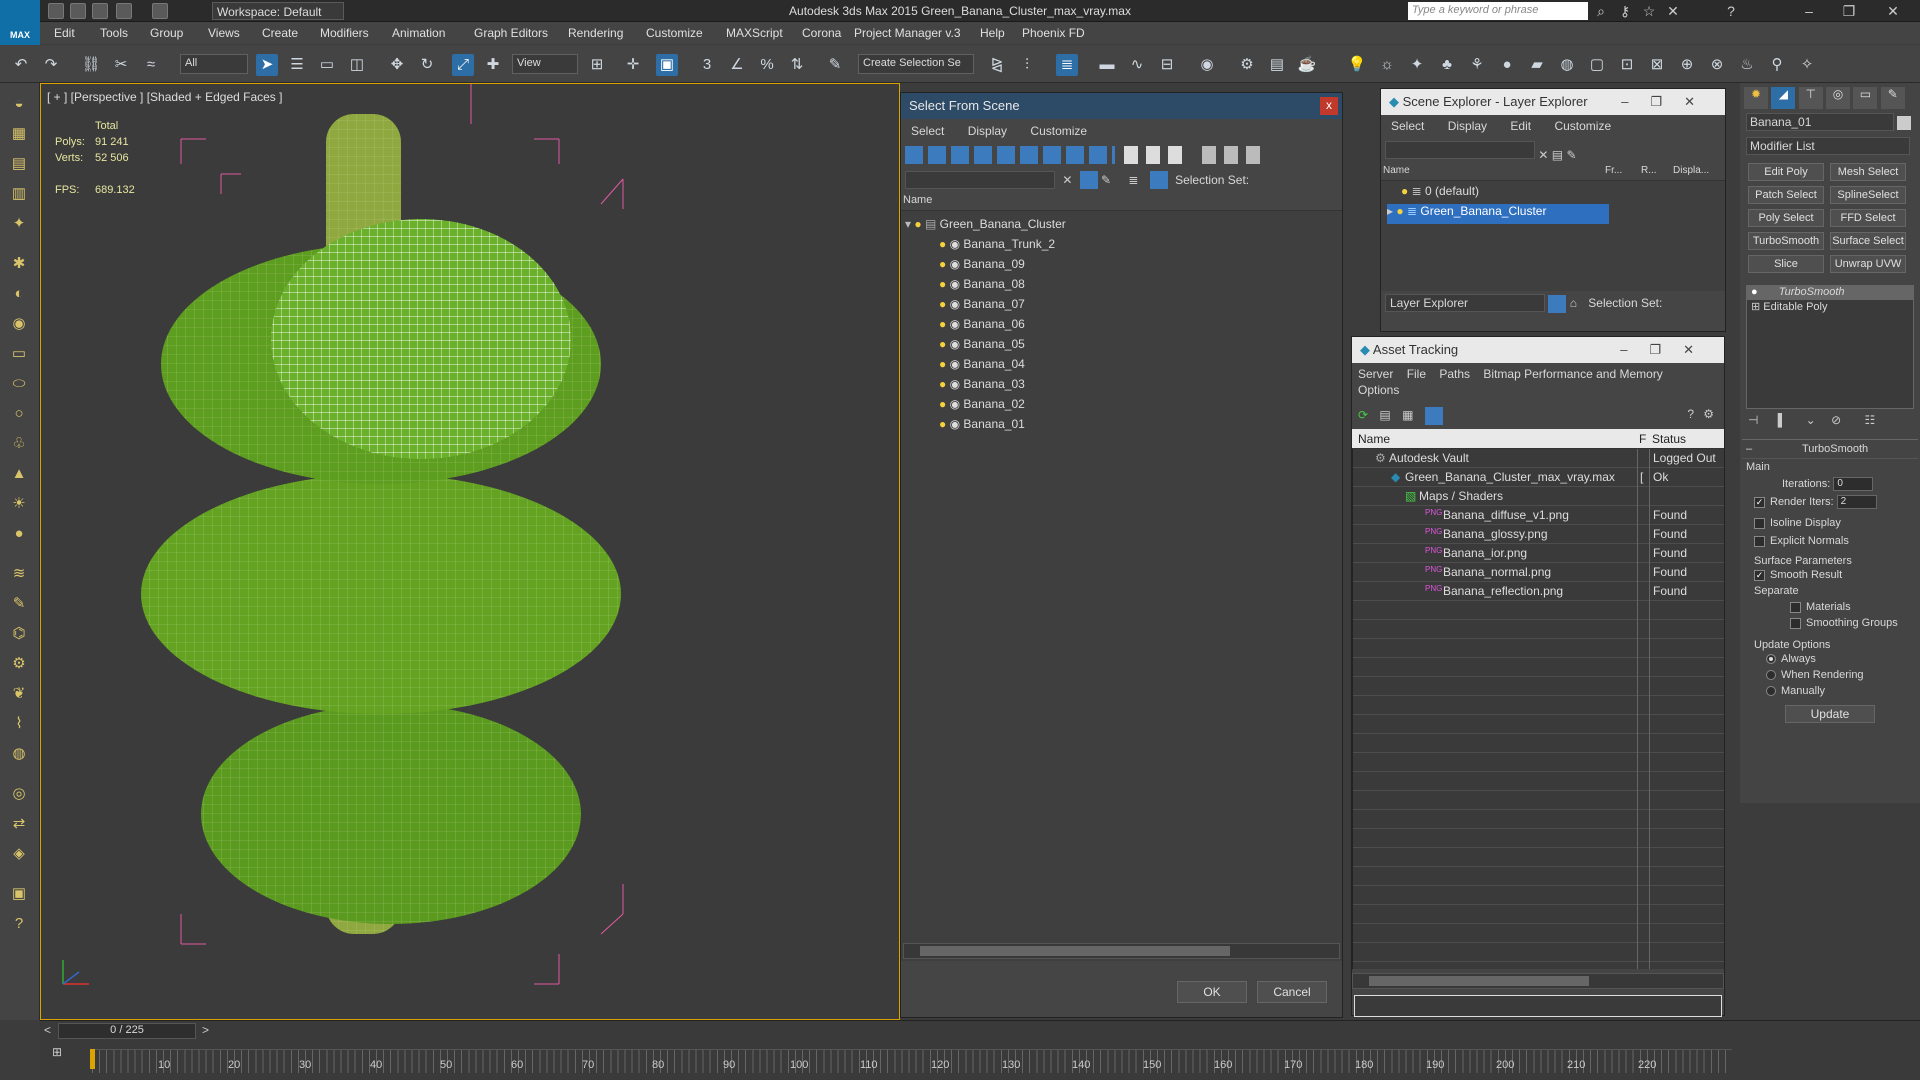 The height and width of the screenshot is (1080, 1920). What do you see at coordinates (1868, 264) in the screenshot?
I see `unwrap-uvw-button: Unwrap UVW` at bounding box center [1868, 264].